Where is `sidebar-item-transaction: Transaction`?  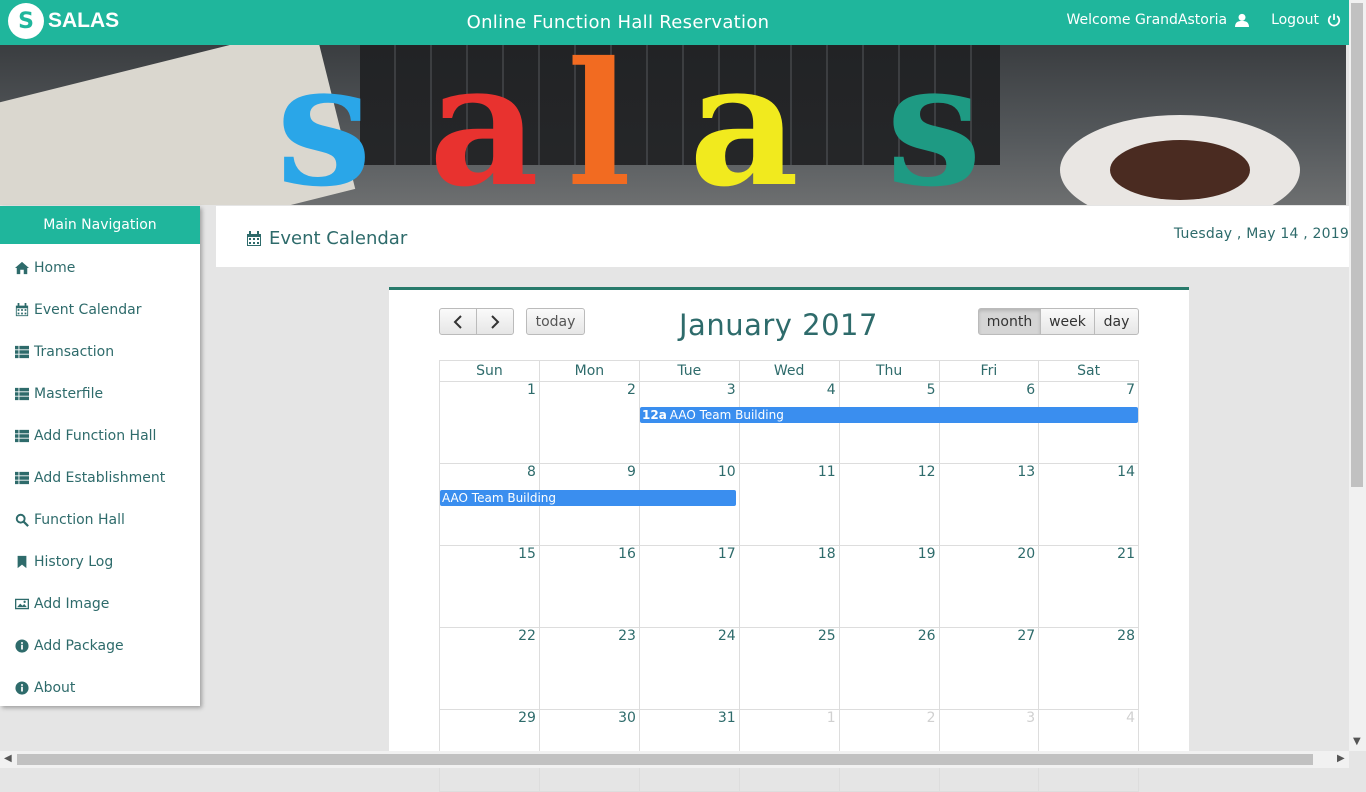
sidebar-item-transaction: Transaction is located at coordinates (100, 352).